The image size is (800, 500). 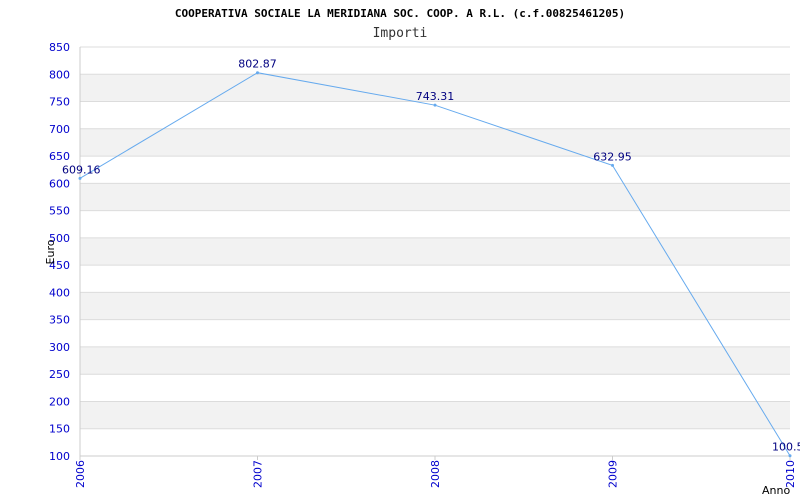 What do you see at coordinates (59, 456) in the screenshot?
I see `y-tick-label: 100` at bounding box center [59, 456].